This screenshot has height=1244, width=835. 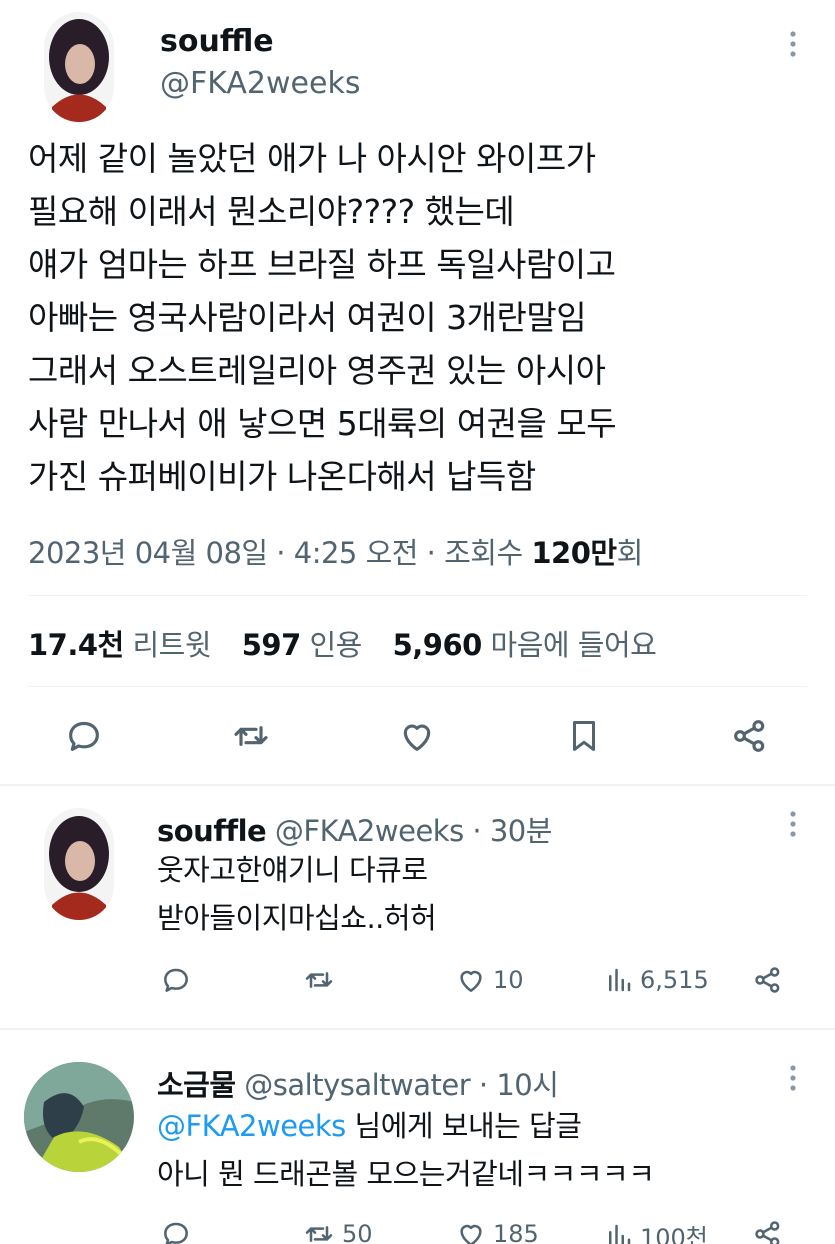 What do you see at coordinates (271, 211) in the screenshot?
I see `tweet-line: 필요해 이래서 뭔소리야???? 했는데` at bounding box center [271, 211].